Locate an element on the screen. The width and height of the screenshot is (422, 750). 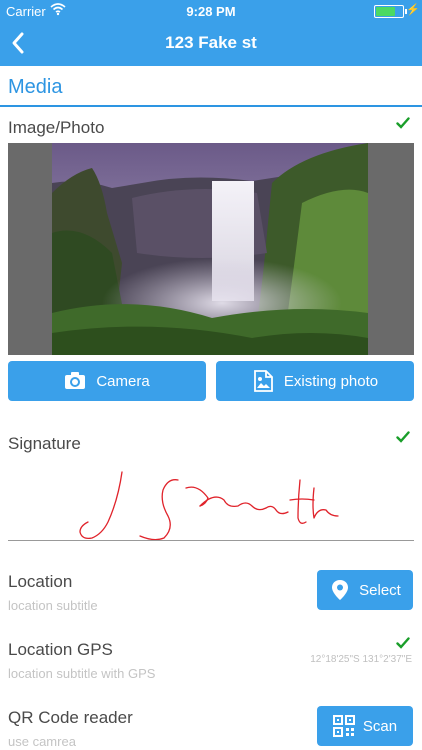
page-title: 123 Fake st is located at coordinates (211, 42).